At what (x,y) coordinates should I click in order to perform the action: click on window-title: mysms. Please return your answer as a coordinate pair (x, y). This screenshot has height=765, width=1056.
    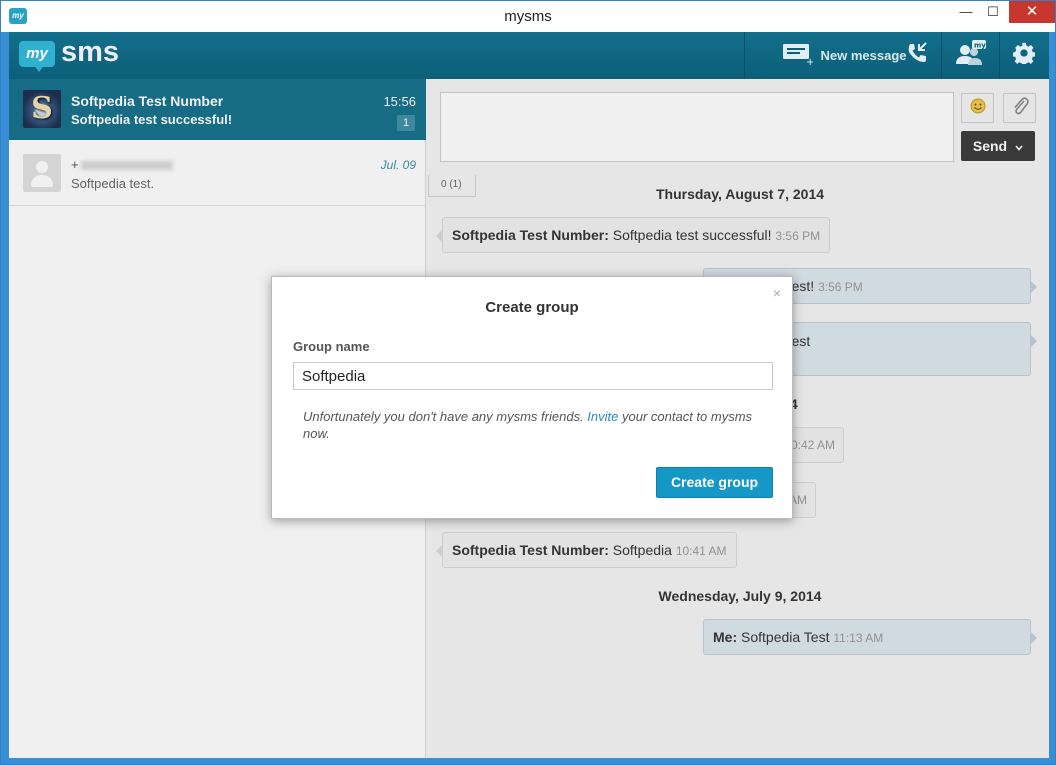
    Looking at the image, I should click on (528, 16).